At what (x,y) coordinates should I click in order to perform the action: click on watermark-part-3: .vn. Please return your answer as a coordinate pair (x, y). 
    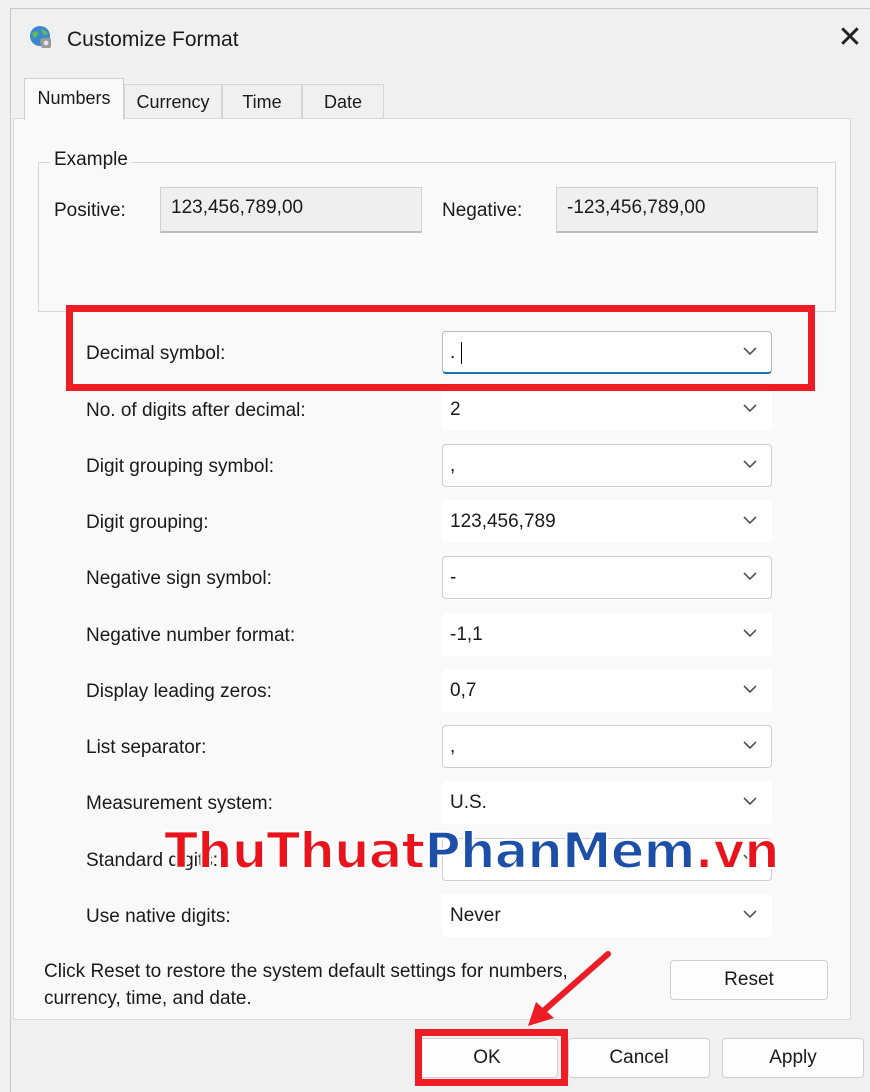
    Looking at the image, I should click on (737, 851).